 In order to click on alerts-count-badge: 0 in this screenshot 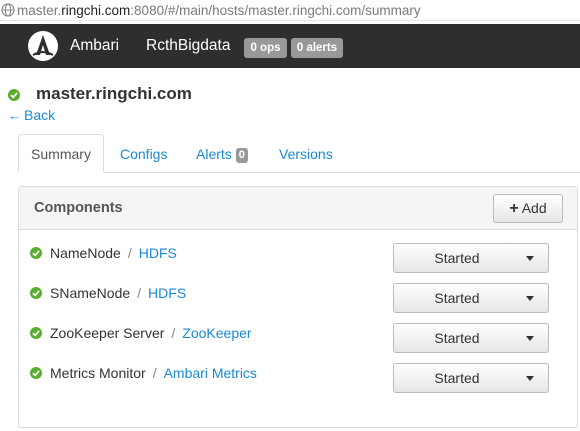, I will do `click(241, 155)`.